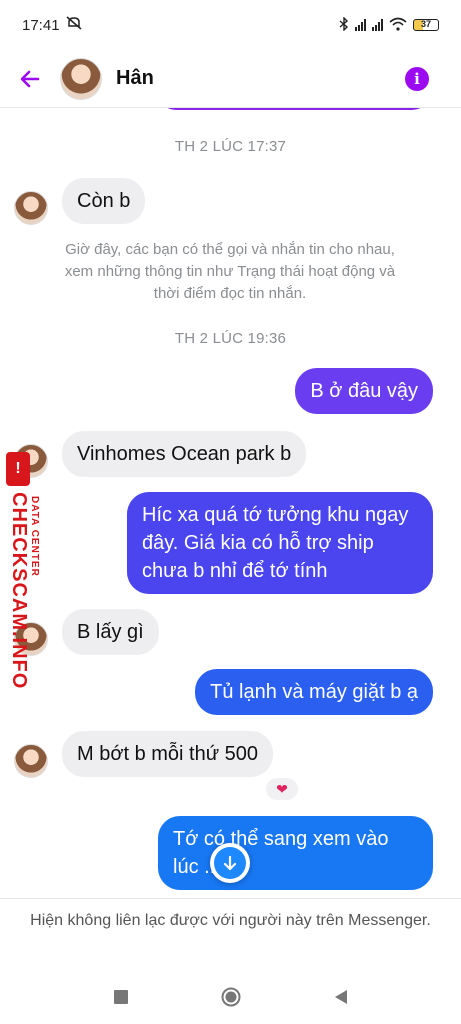 This screenshot has width=461, height=1024. What do you see at coordinates (19, 591) in the screenshot?
I see `watermark-brand: CHECKSCAM.INFO` at bounding box center [19, 591].